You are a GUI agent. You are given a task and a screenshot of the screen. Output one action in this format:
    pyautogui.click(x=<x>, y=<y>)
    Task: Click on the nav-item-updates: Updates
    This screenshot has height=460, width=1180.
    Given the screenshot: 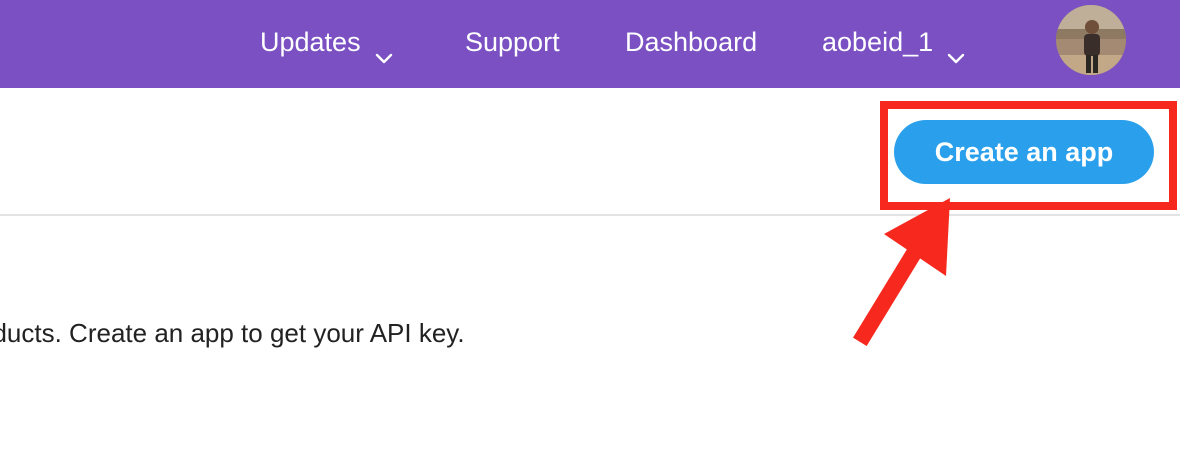 What is the action you would take?
    pyautogui.click(x=326, y=43)
    